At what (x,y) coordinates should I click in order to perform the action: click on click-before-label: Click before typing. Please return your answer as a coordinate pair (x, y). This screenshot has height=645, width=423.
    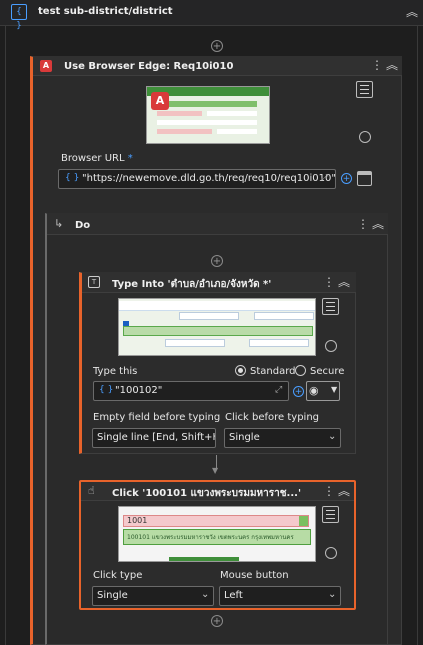
    Looking at the image, I should click on (272, 417).